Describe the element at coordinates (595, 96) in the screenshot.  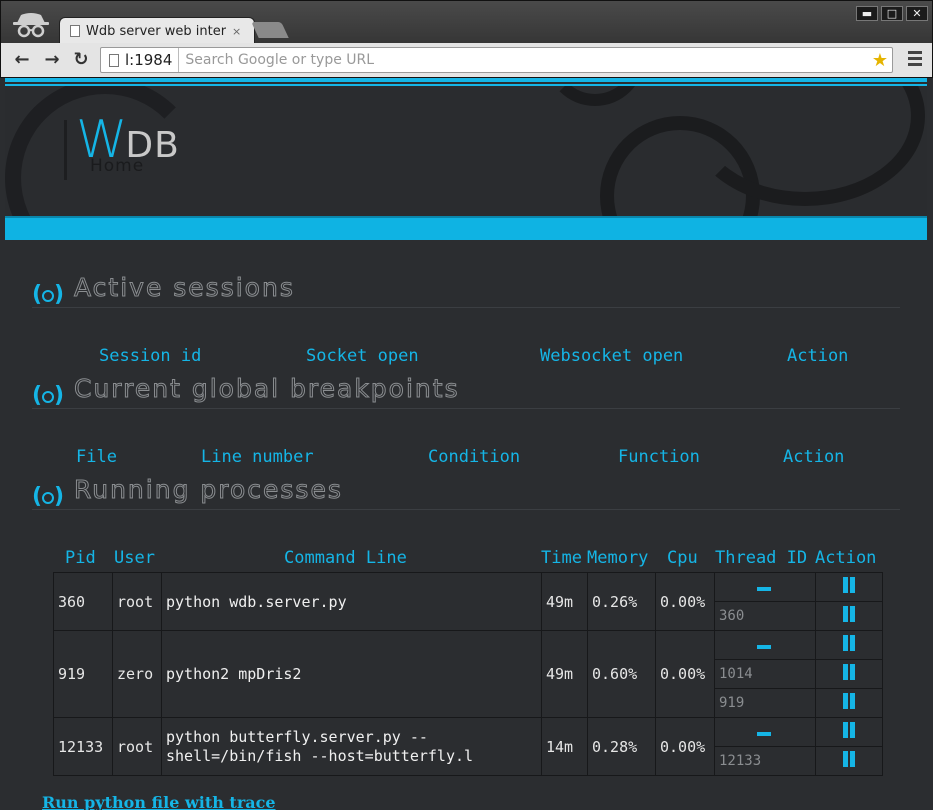
I see `decor-ring` at that location.